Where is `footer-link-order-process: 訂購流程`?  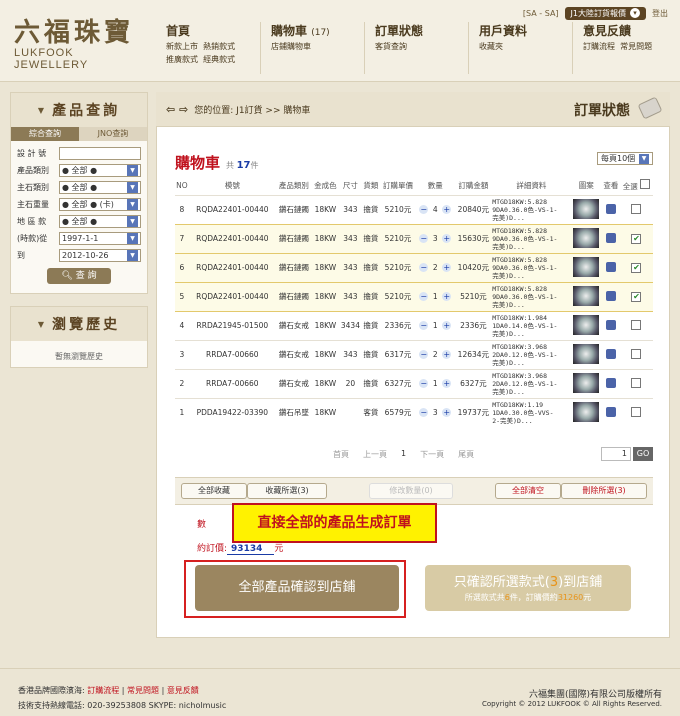 footer-link-order-process: 訂購流程 is located at coordinates (103, 690).